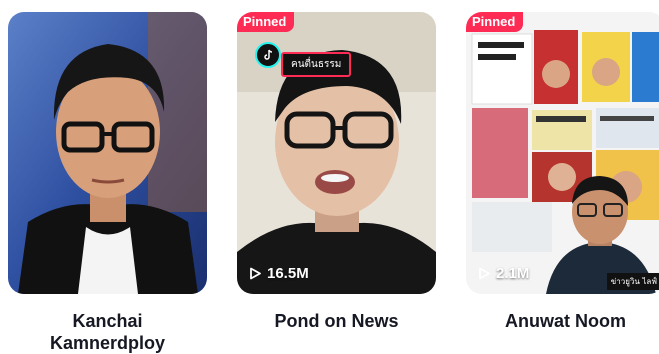  Describe the element at coordinates (107, 321) in the screenshot. I see `creator-name-line: Kanchai` at that location.